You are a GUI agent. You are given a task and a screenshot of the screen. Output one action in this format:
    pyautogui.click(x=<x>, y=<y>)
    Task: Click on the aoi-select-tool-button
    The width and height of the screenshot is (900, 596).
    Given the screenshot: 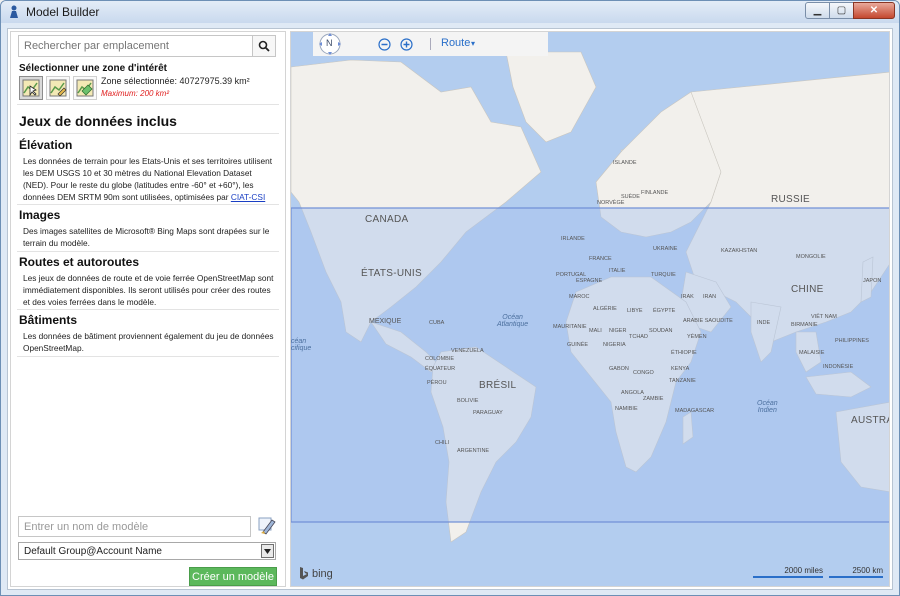 What is the action you would take?
    pyautogui.click(x=31, y=88)
    